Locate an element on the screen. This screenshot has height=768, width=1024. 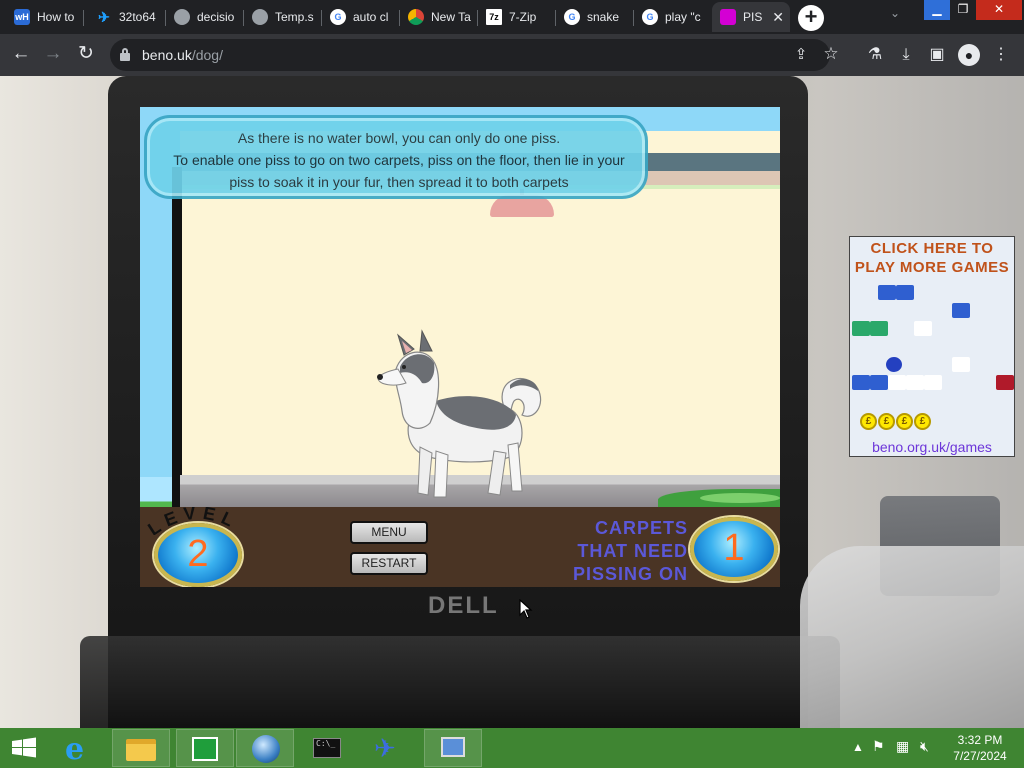
tab-pis-active: PIS ✕ is located at coordinates (751, 17).